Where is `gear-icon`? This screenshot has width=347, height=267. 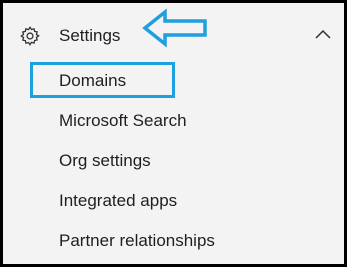 gear-icon is located at coordinates (30, 36).